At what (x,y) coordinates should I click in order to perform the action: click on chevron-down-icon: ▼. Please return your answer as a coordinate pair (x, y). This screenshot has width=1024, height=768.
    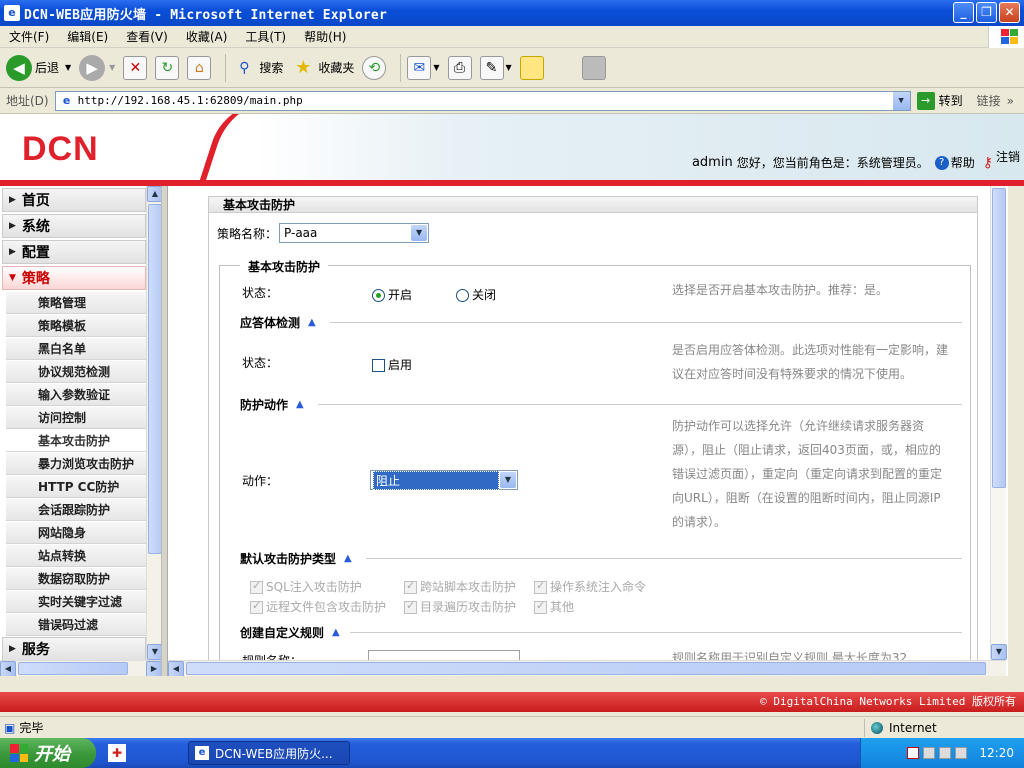
    Looking at the image, I should click on (508, 480).